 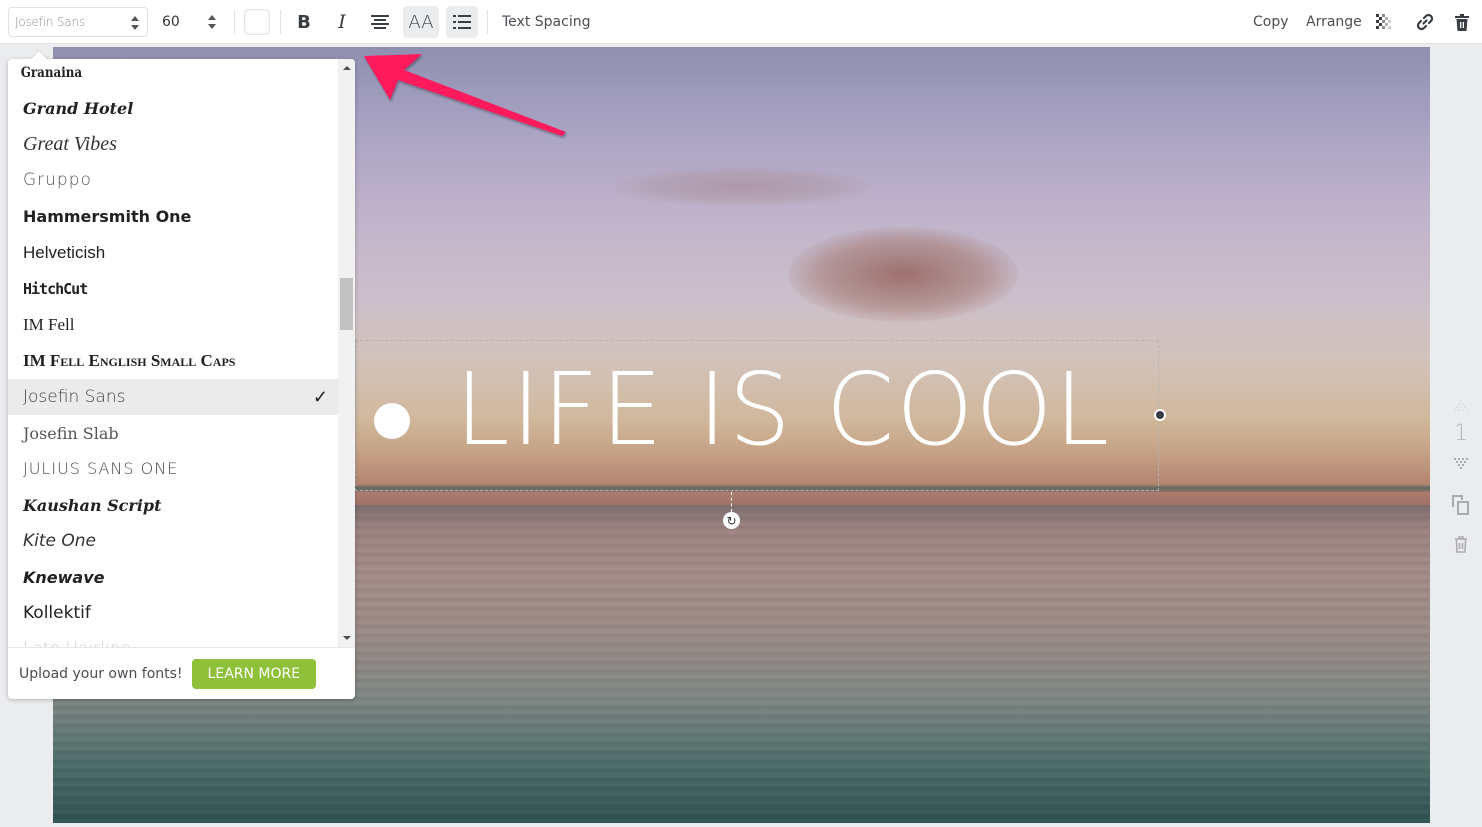 What do you see at coordinates (783, 410) in the screenshot?
I see `headline-text: LIFE IS COOL` at bounding box center [783, 410].